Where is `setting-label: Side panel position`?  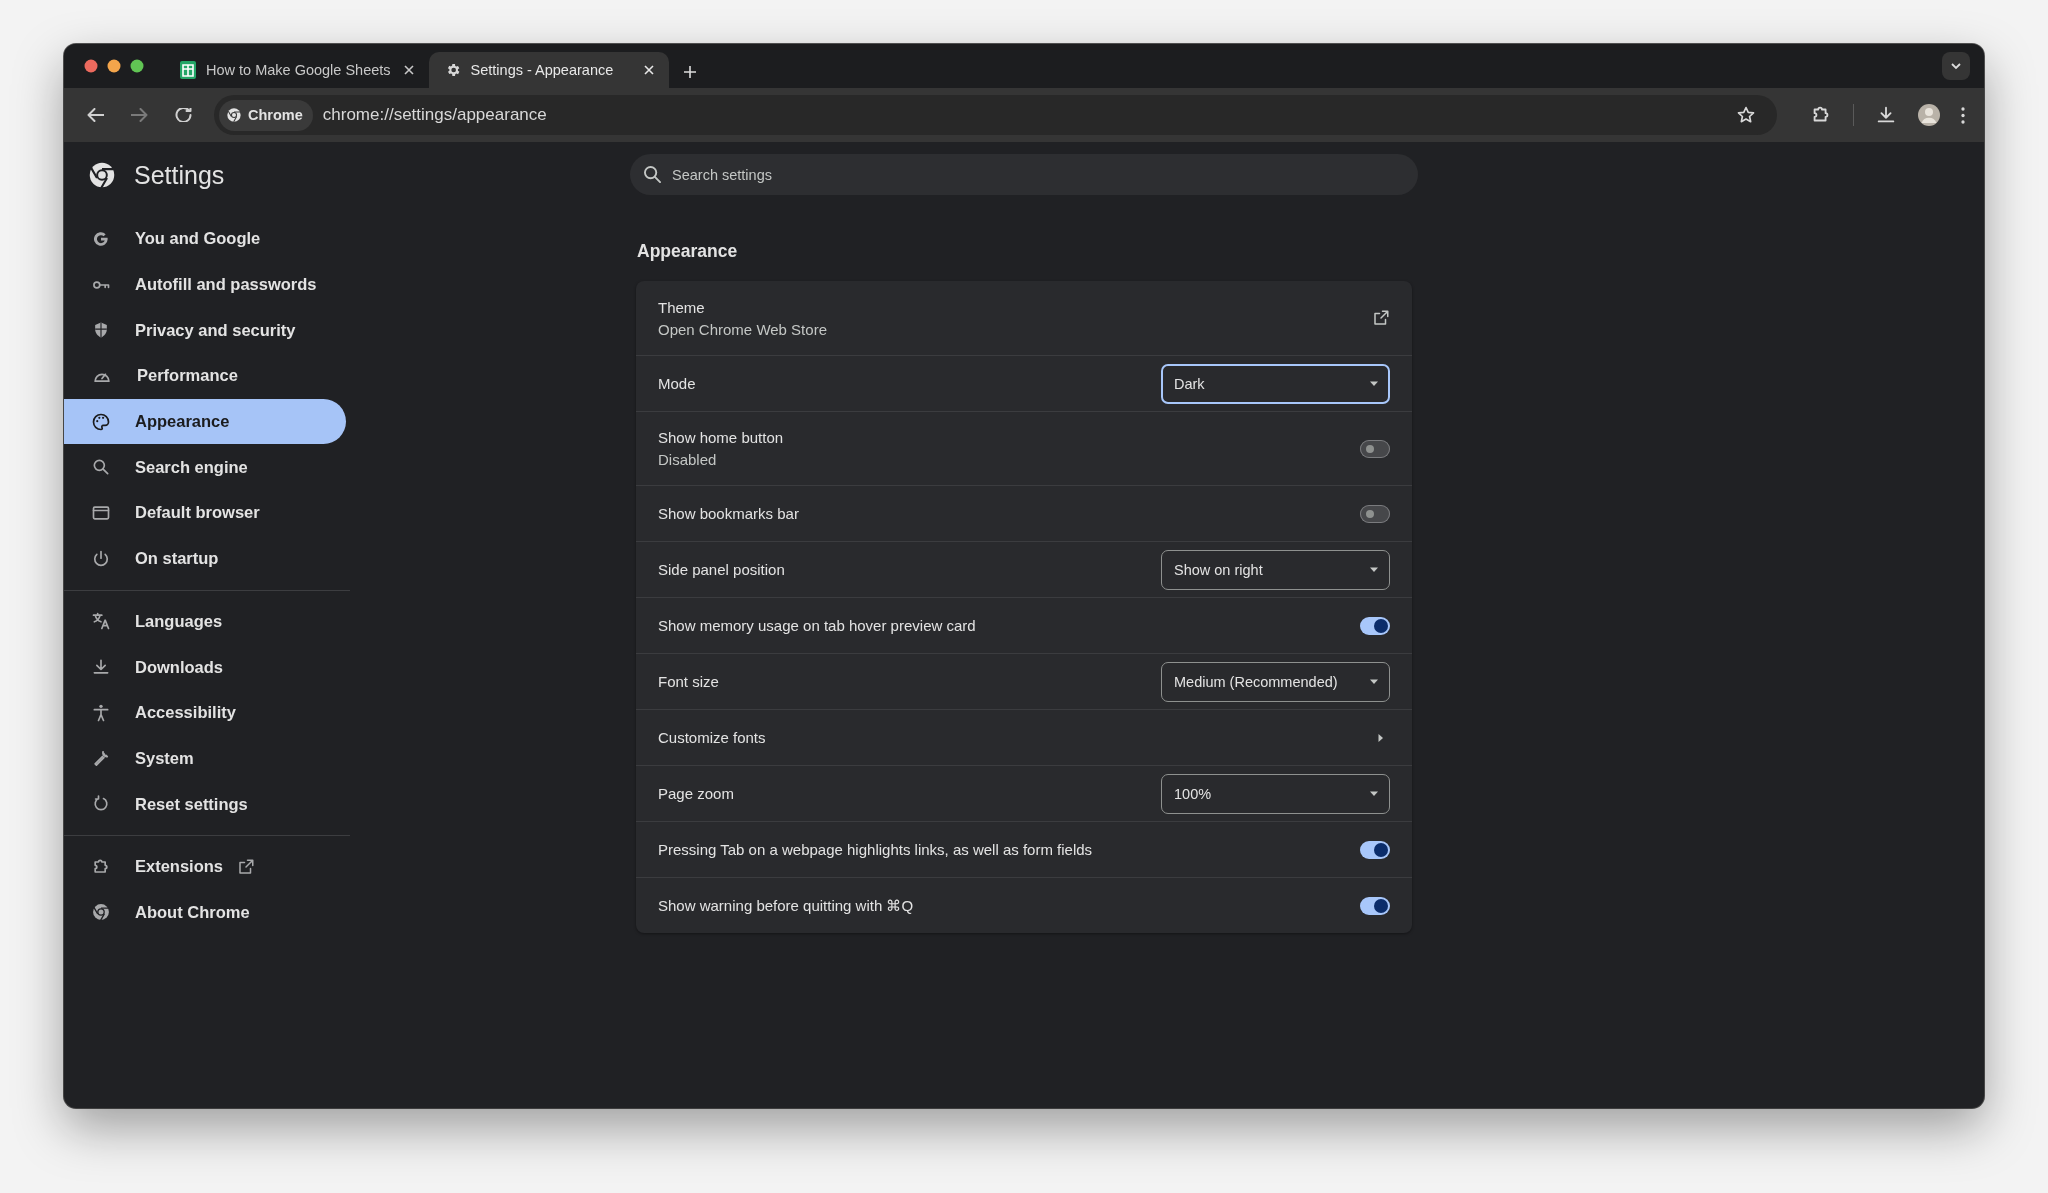 setting-label: Side panel position is located at coordinates (722, 569).